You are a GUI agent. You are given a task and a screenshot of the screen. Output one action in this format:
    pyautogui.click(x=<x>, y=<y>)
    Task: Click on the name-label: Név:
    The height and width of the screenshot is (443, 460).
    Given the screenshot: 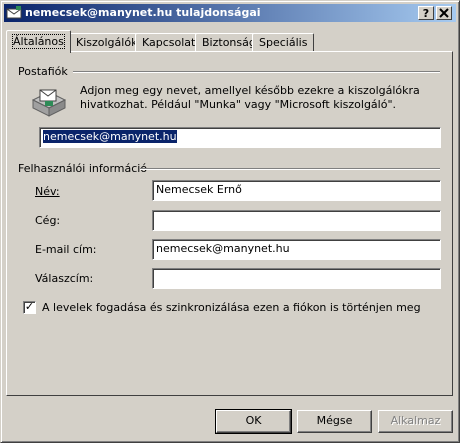 What is the action you would take?
    pyautogui.click(x=47, y=191)
    